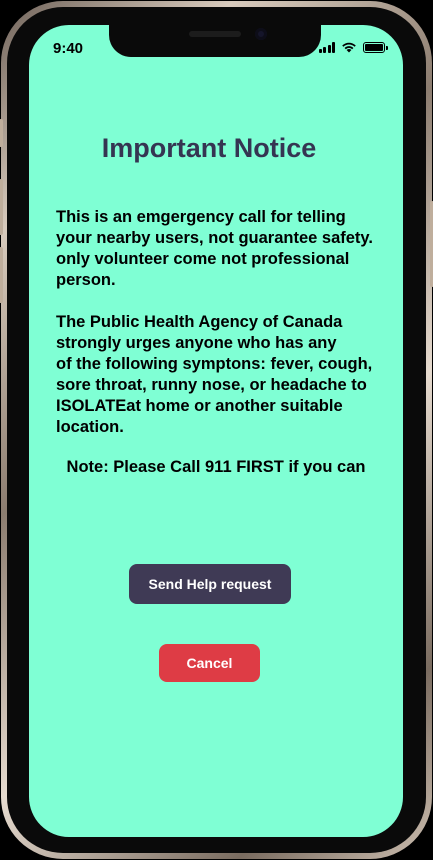 This screenshot has width=433, height=860. I want to click on wifi-icon, so click(349, 47).